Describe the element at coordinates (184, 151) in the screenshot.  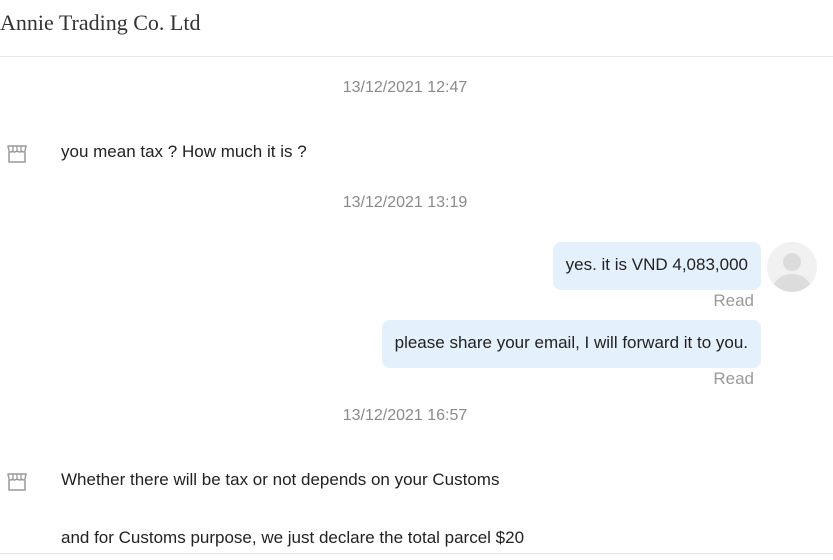
I see `incoming-message: you mean tax ? How much it is ?` at that location.